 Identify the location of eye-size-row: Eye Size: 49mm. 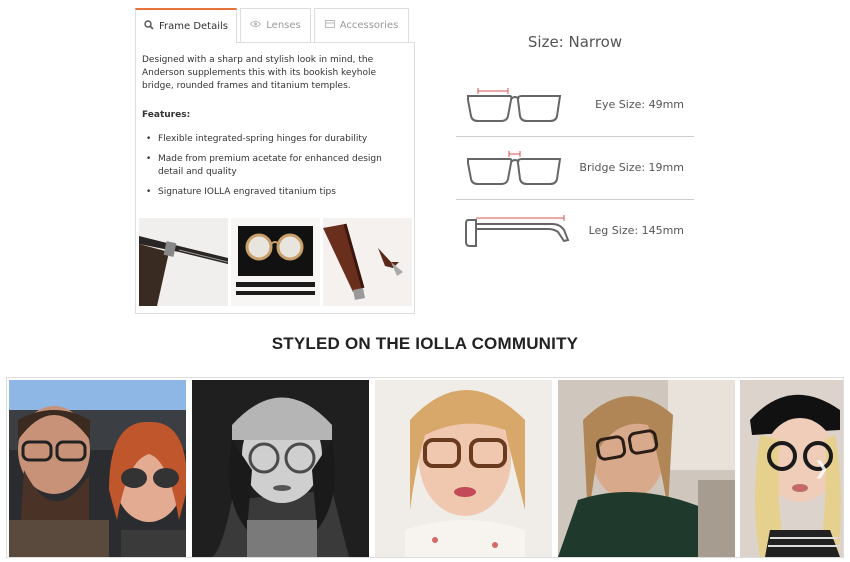
(575, 105).